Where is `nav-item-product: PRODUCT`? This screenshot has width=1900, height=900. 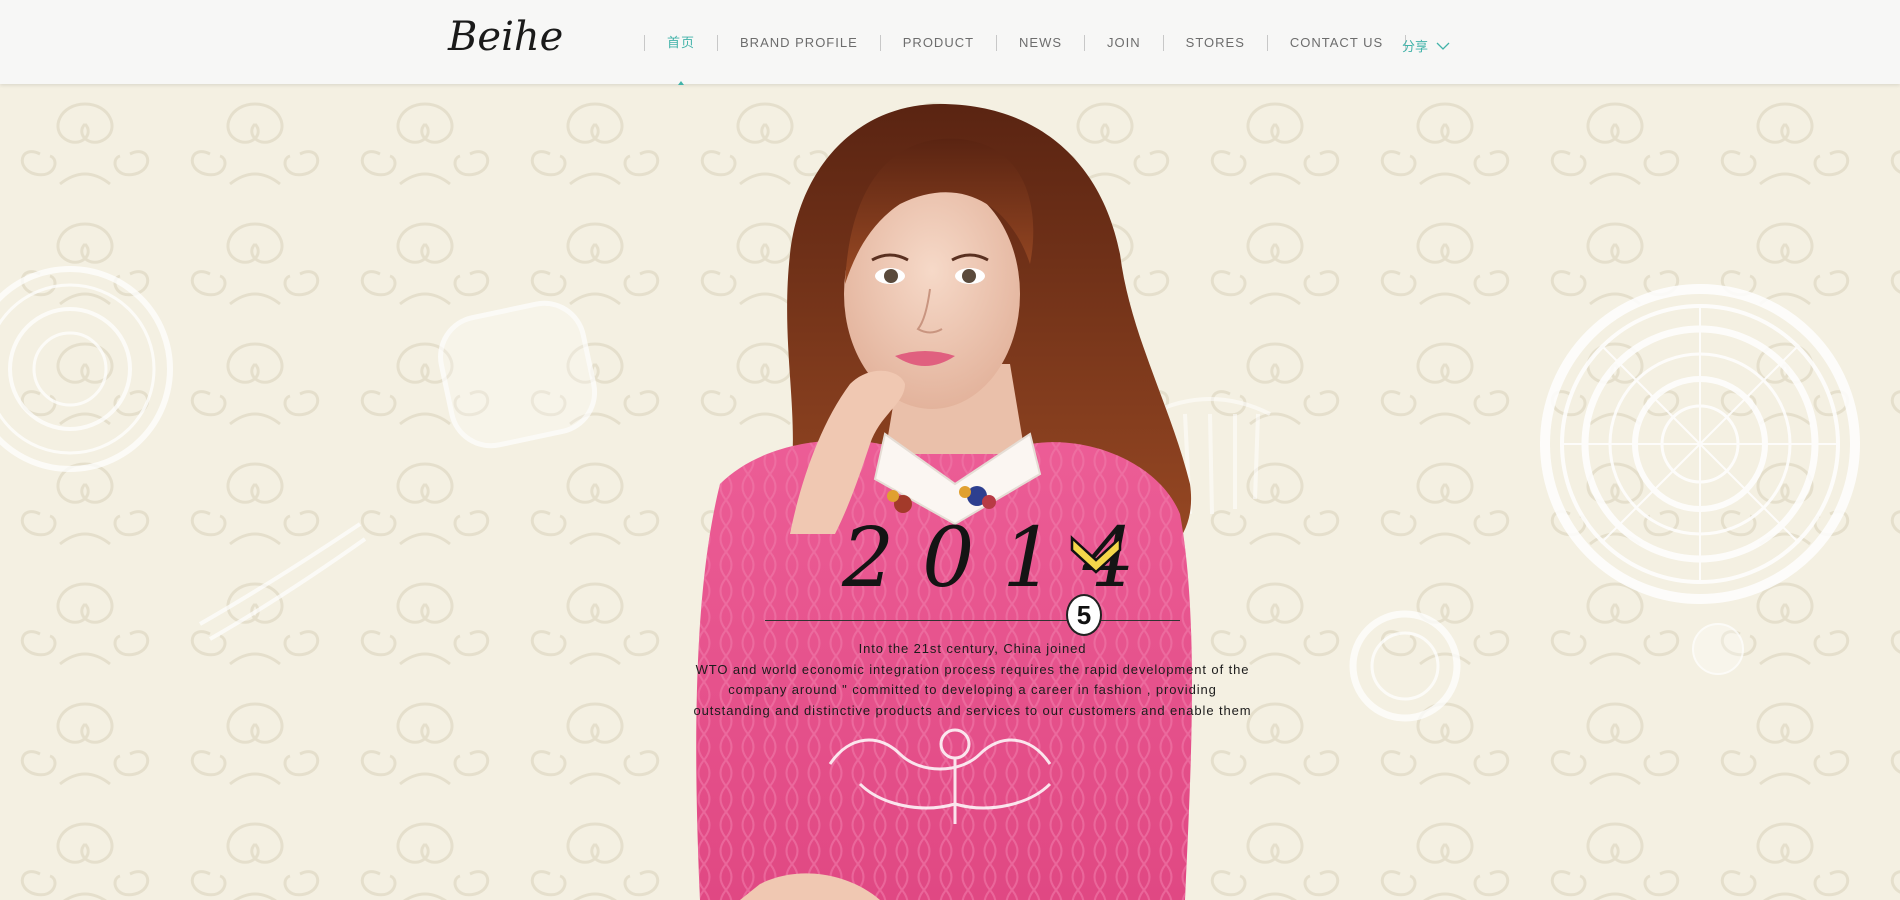 nav-item-product: PRODUCT is located at coordinates (938, 43).